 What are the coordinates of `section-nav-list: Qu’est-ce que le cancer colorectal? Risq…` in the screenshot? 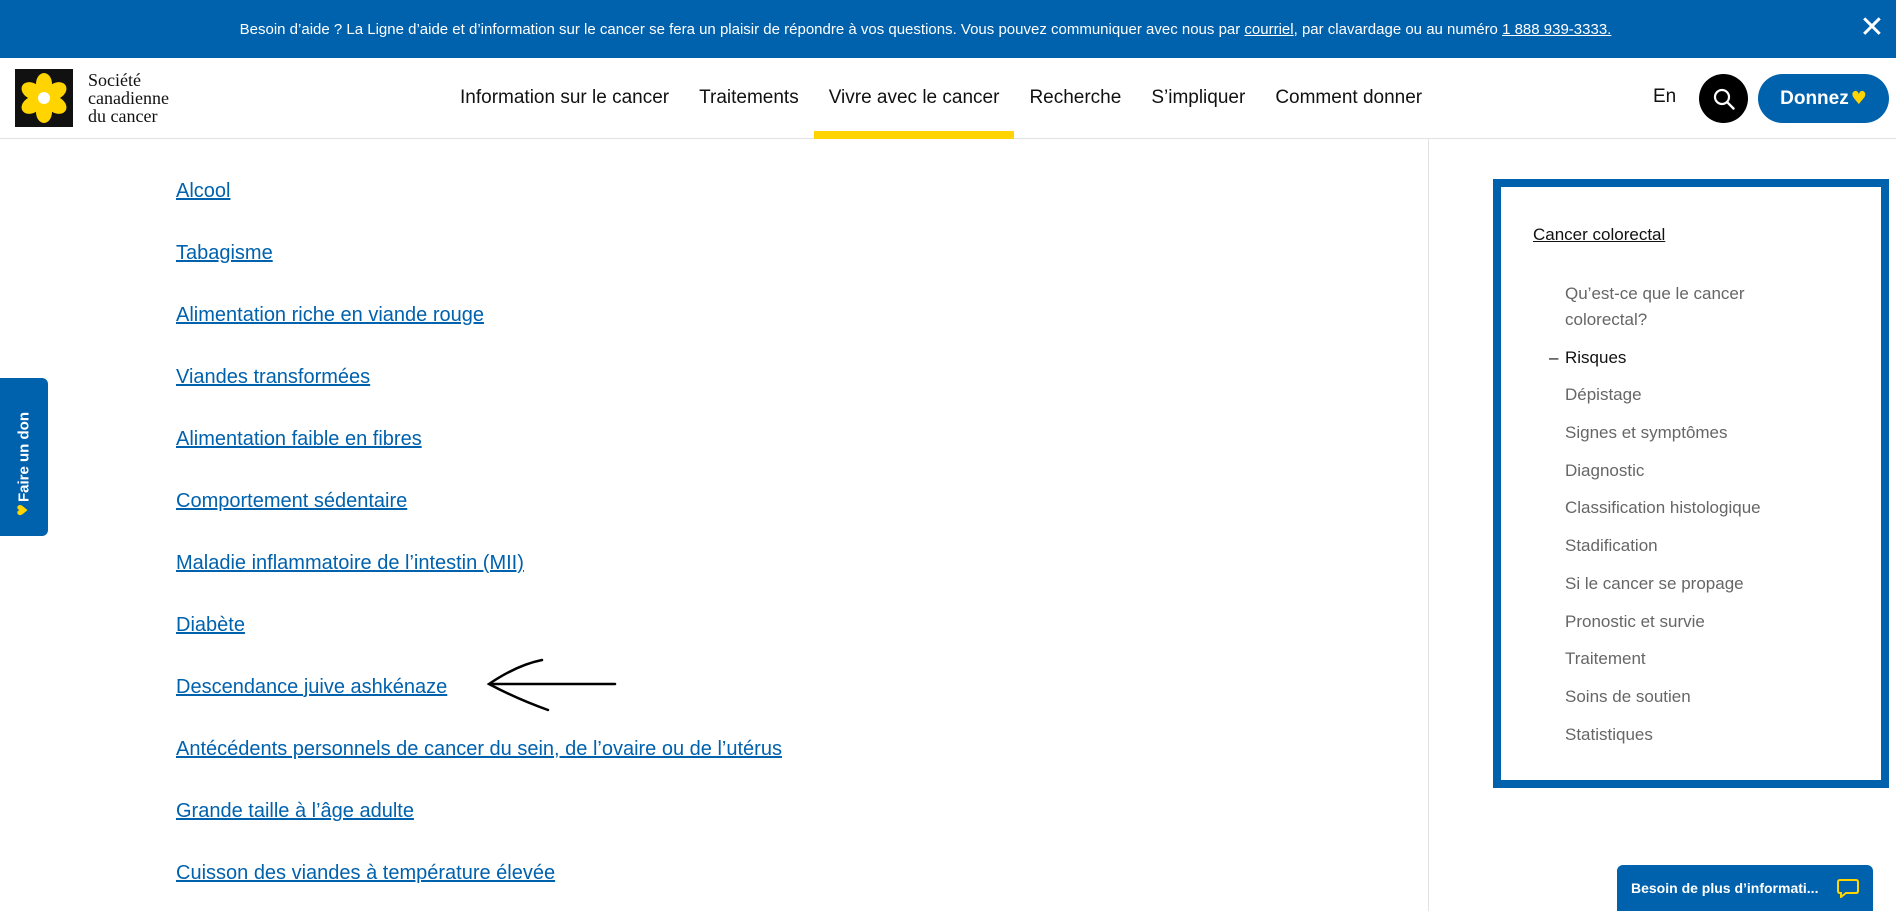 It's located at (1682, 520).